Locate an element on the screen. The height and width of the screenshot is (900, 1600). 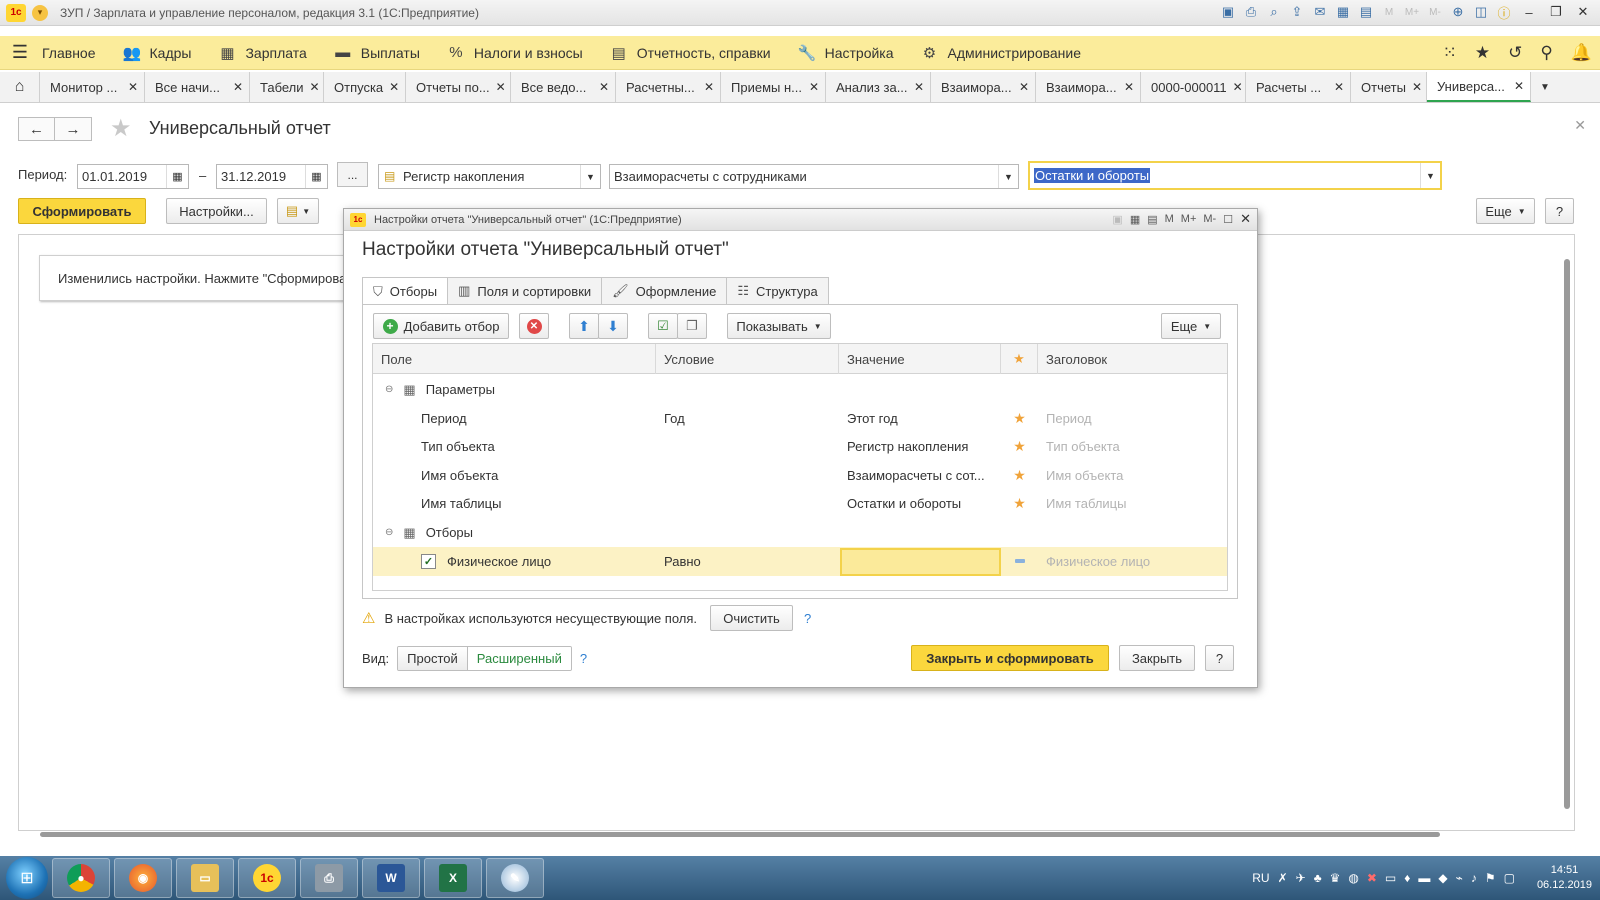
value-input is located at coordinates (920, 561).